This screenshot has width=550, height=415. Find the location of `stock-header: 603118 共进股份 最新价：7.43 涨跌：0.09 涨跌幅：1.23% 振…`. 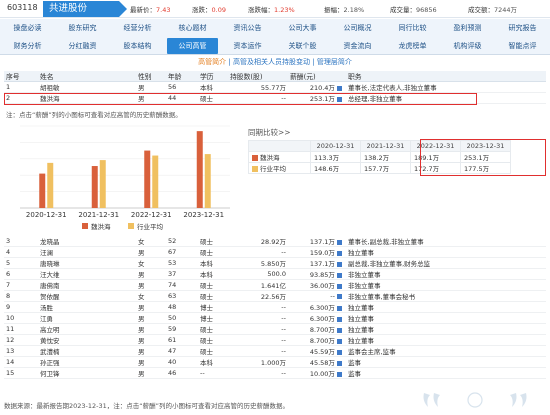

stock-header: 603118 共进股份 最新价：7.43 涨跌：0.09 涨跌幅：1.23% 振… is located at coordinates (275, 9).